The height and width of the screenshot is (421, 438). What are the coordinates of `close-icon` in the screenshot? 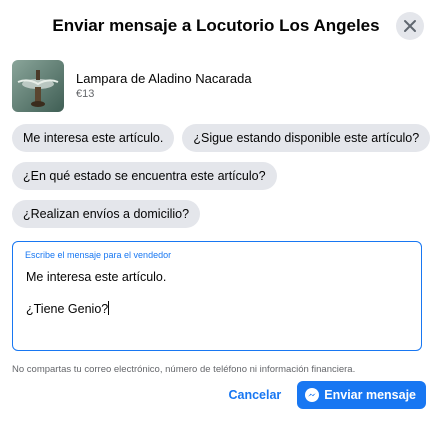 It's located at (410, 26).